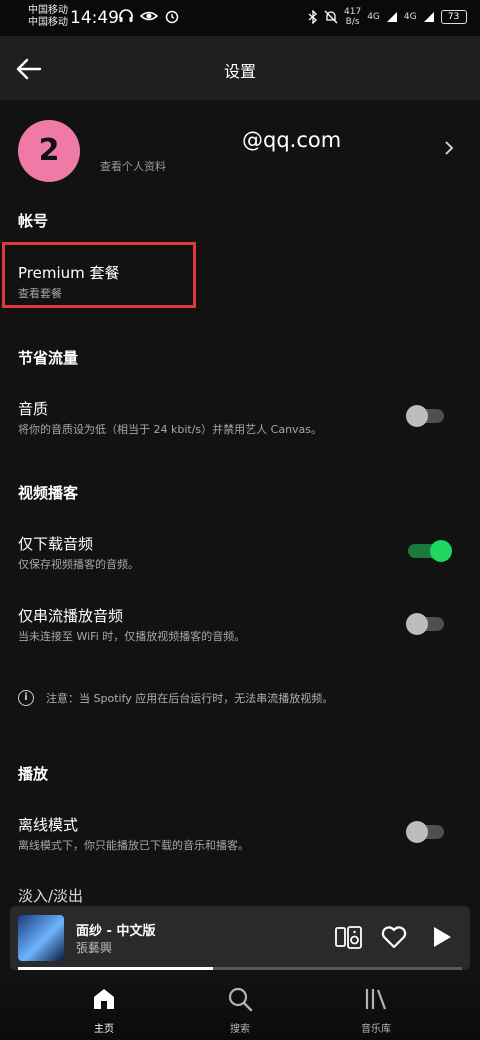  I want to click on library-icon, so click(376, 999).